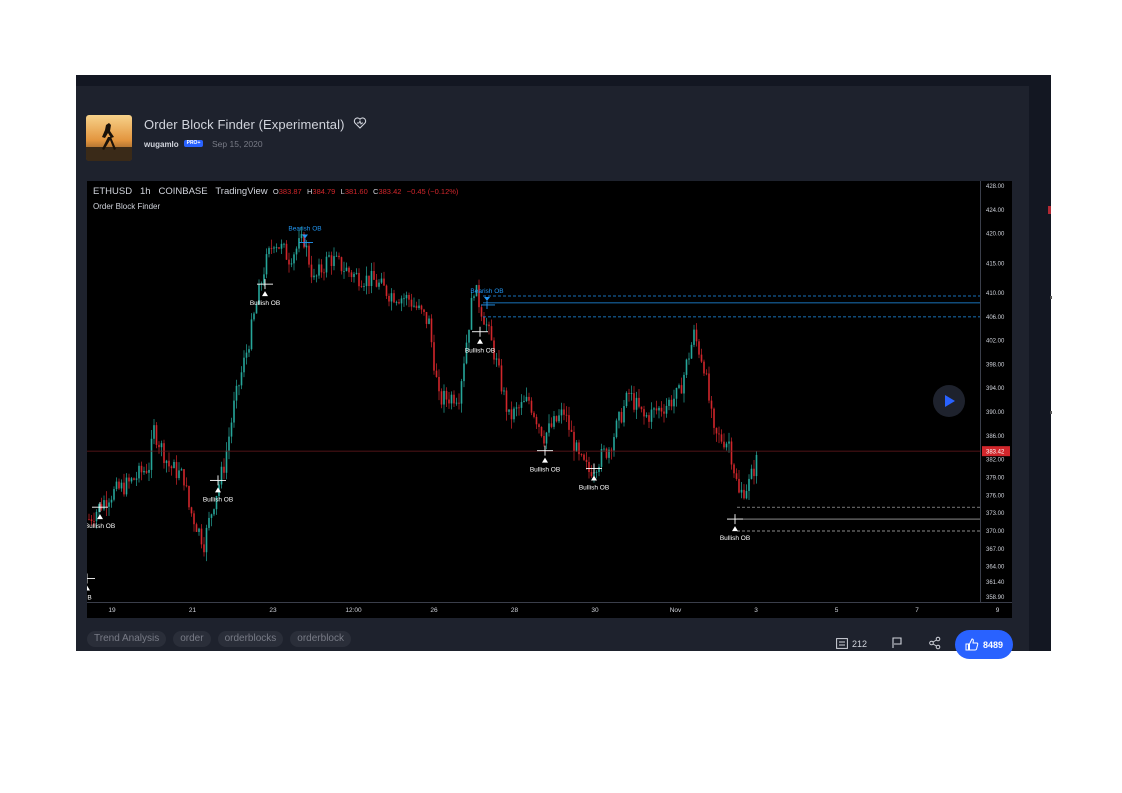  What do you see at coordinates (360, 123) in the screenshot?
I see `boost-heart-icon` at bounding box center [360, 123].